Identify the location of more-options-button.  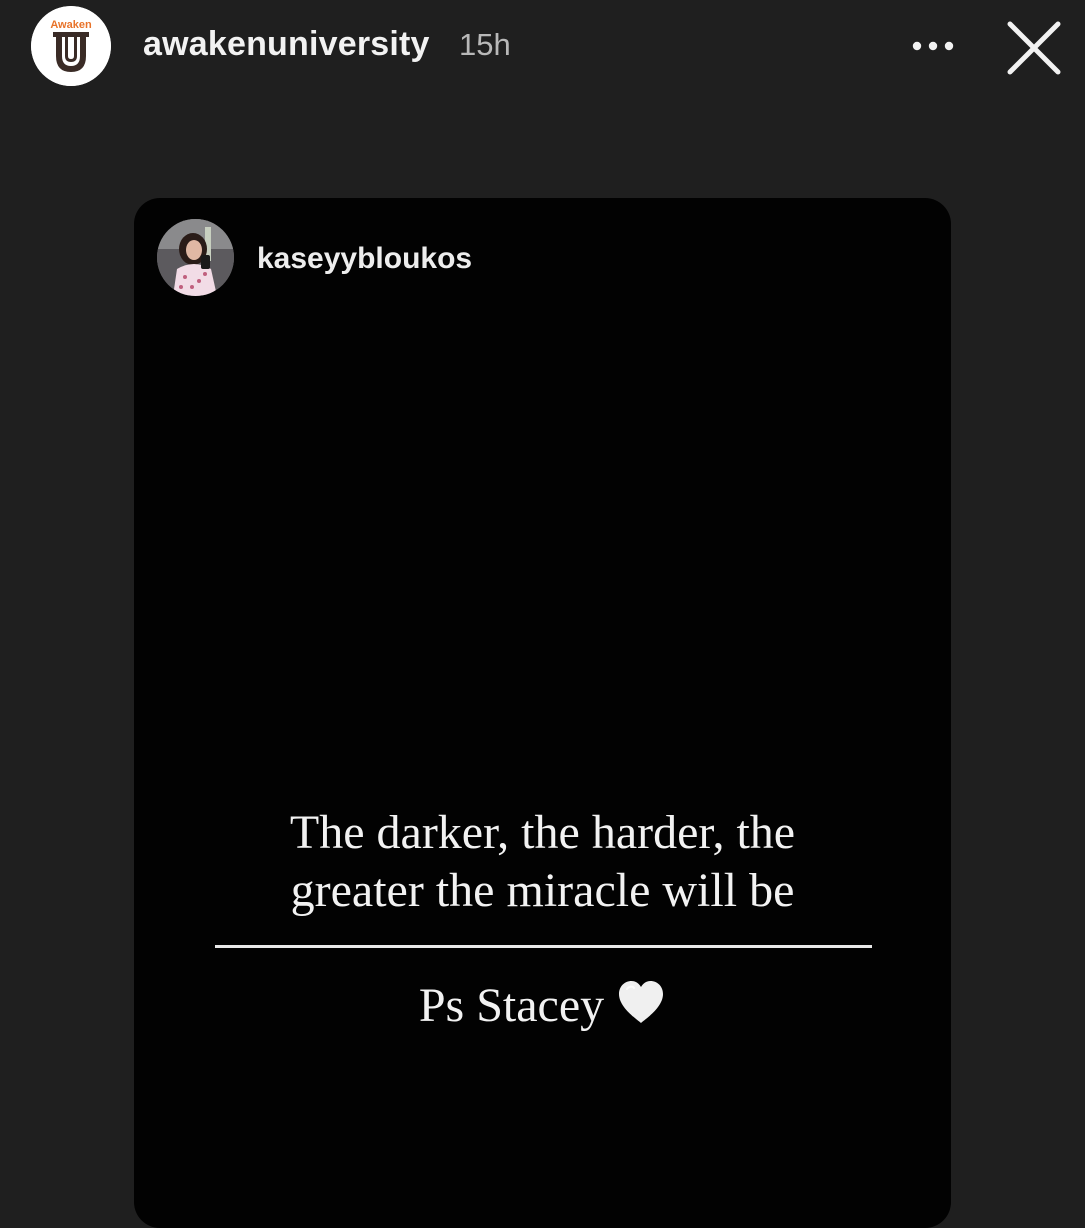
(933, 46).